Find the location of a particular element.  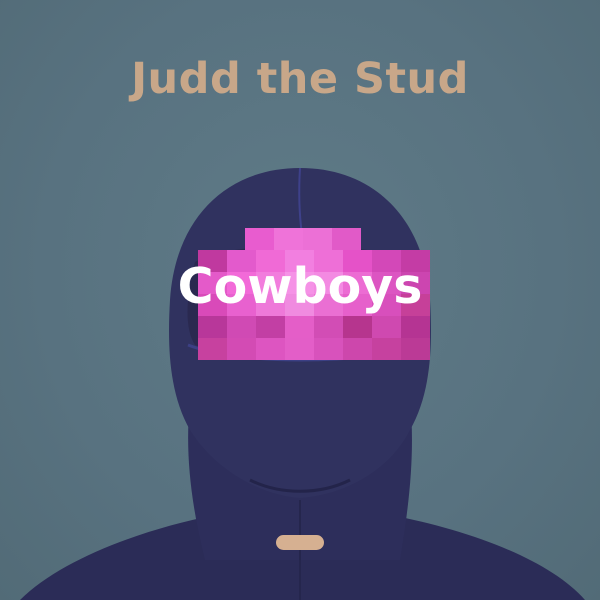

collar-tag is located at coordinates (300, 542).